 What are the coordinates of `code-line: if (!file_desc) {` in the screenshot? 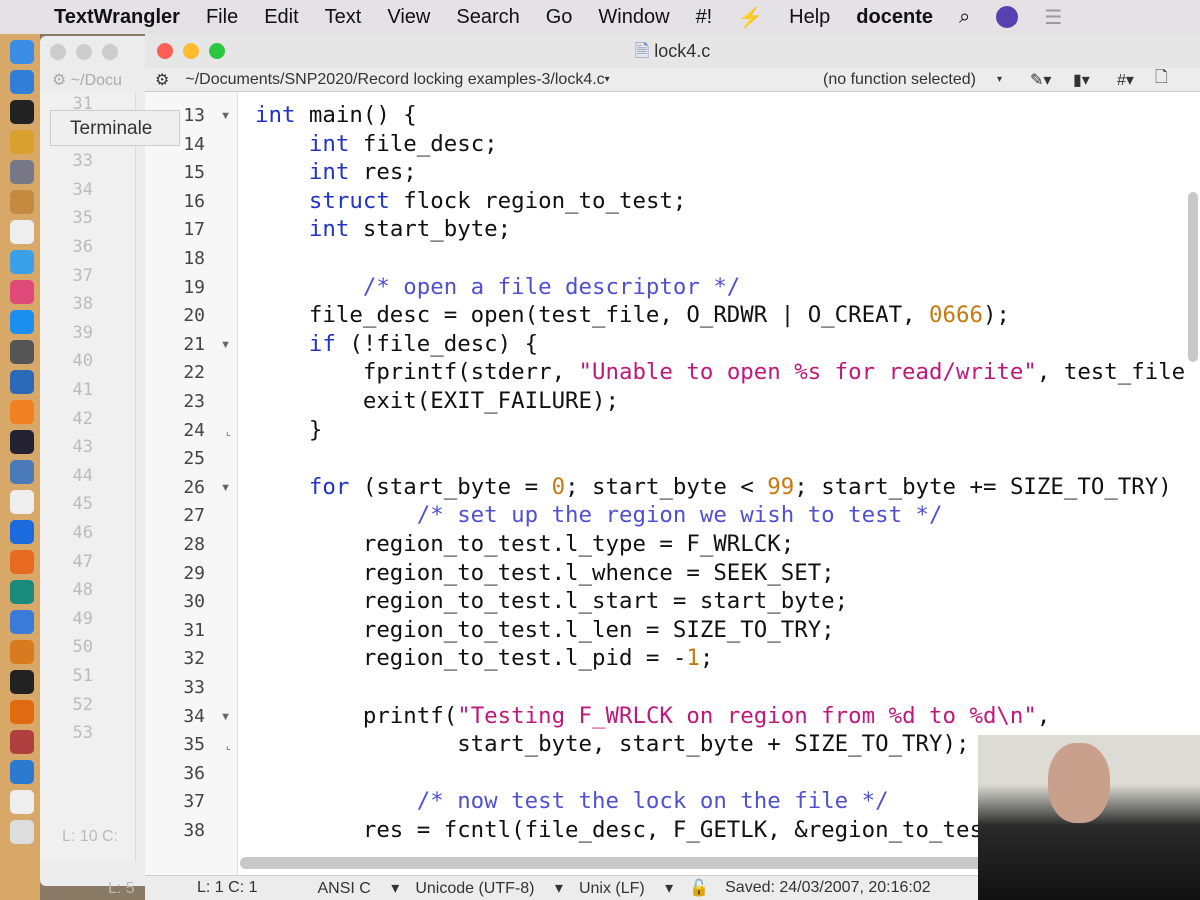 It's located at (396, 344).